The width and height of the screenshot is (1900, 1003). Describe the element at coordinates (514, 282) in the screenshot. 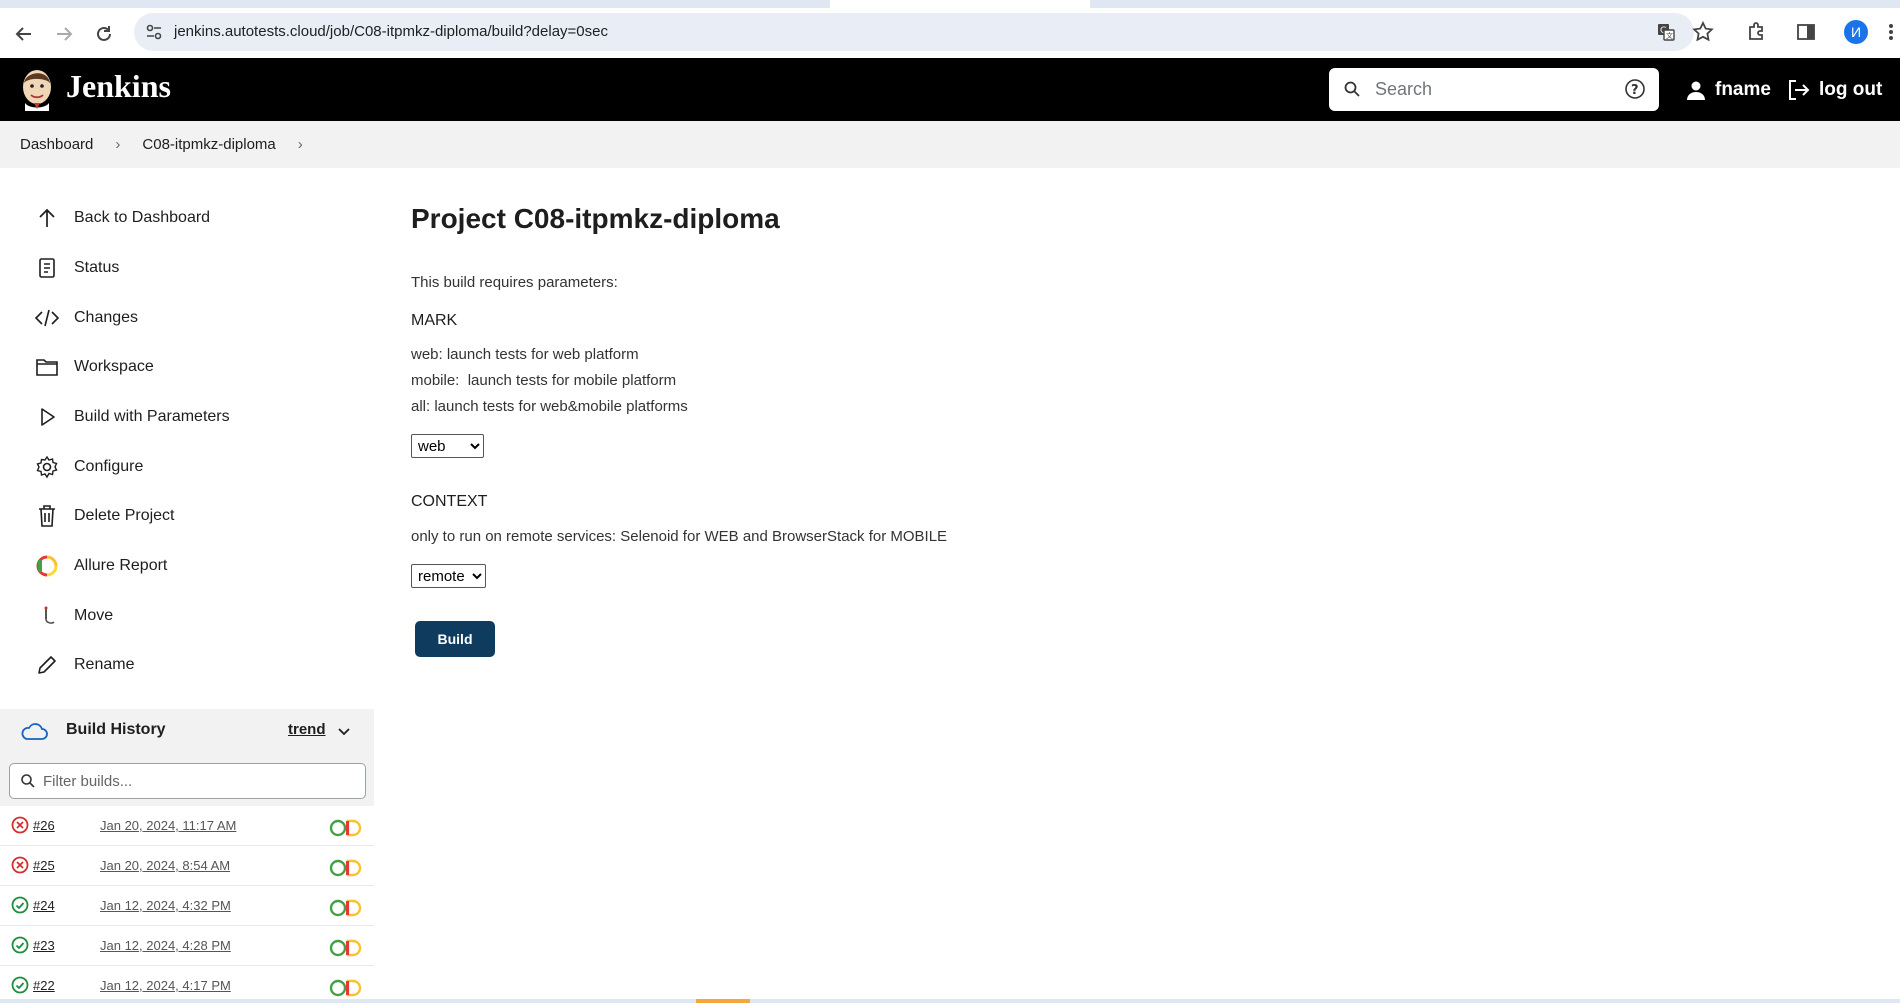

I see `requires-parameters-text: This build requires parameters:` at that location.